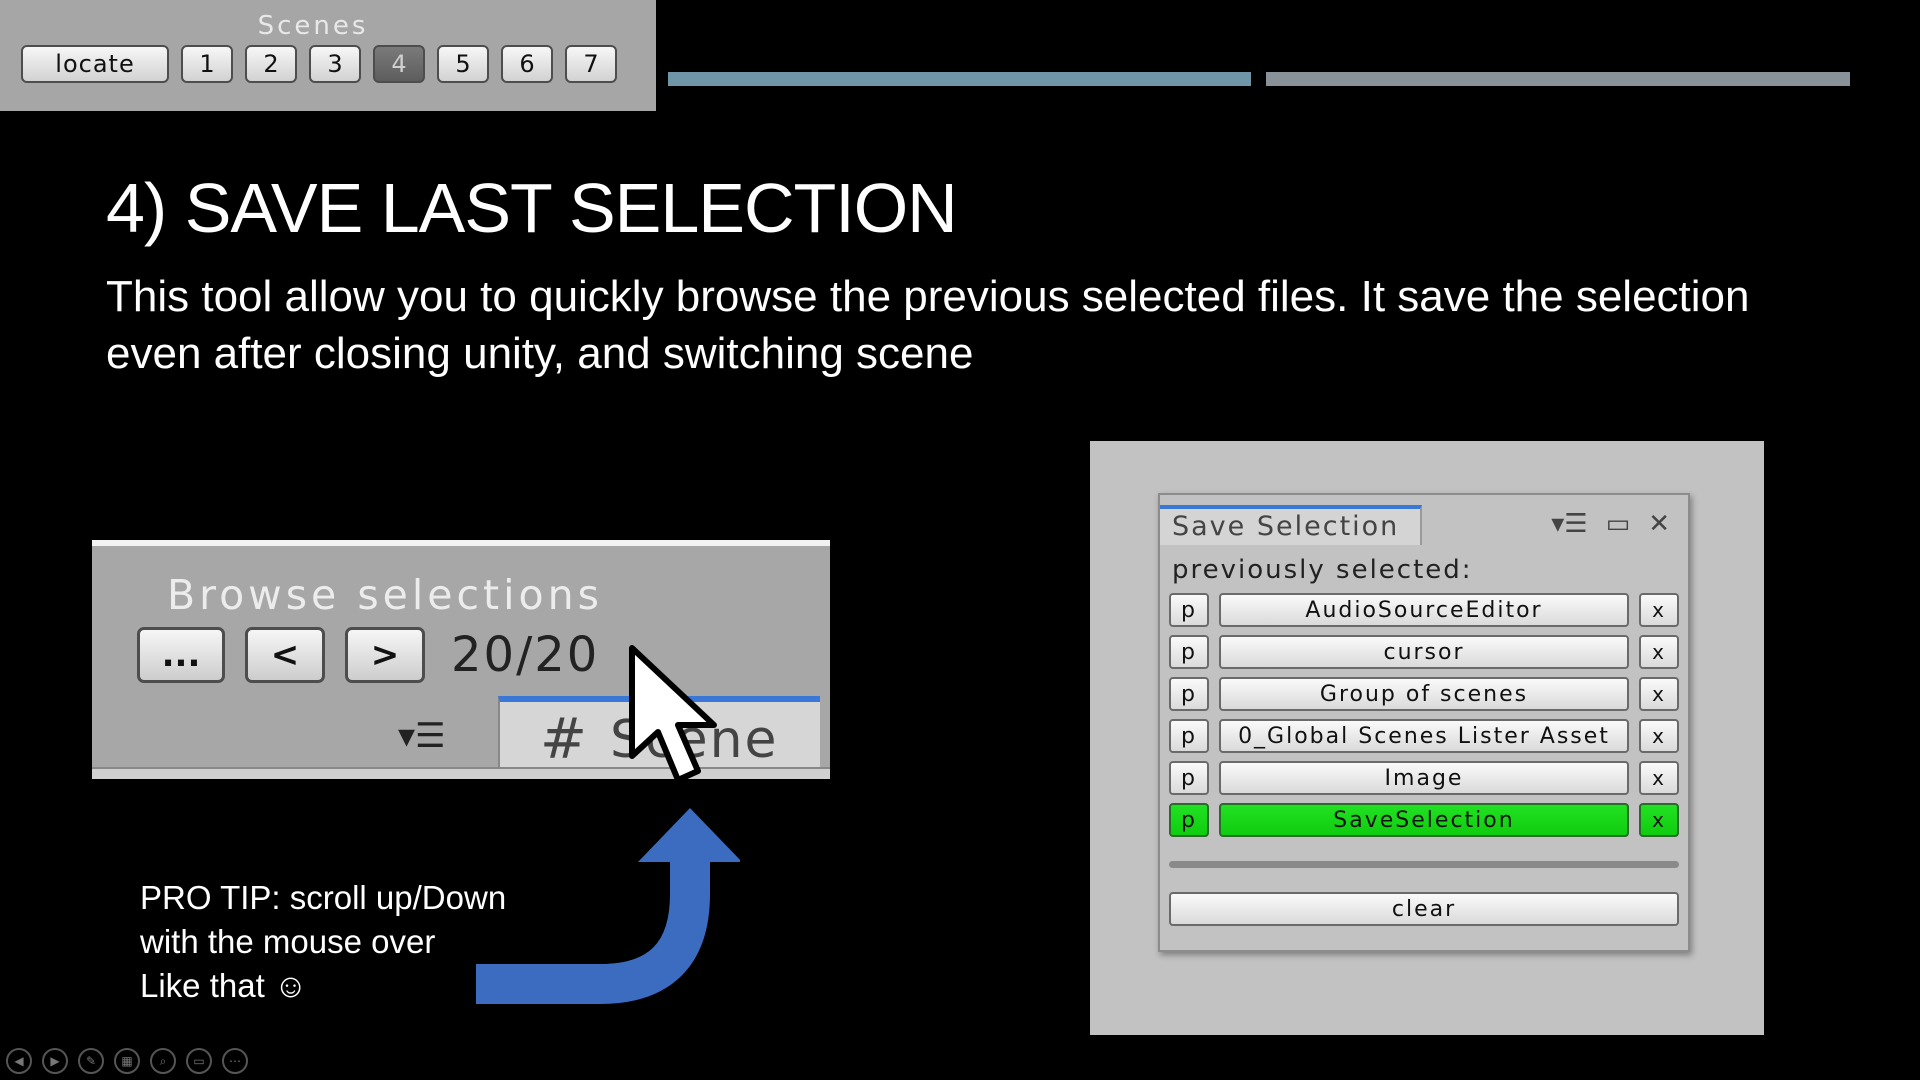 The height and width of the screenshot is (1080, 1920). What do you see at coordinates (335, 64) in the screenshot?
I see `scene-button-3: 3` at bounding box center [335, 64].